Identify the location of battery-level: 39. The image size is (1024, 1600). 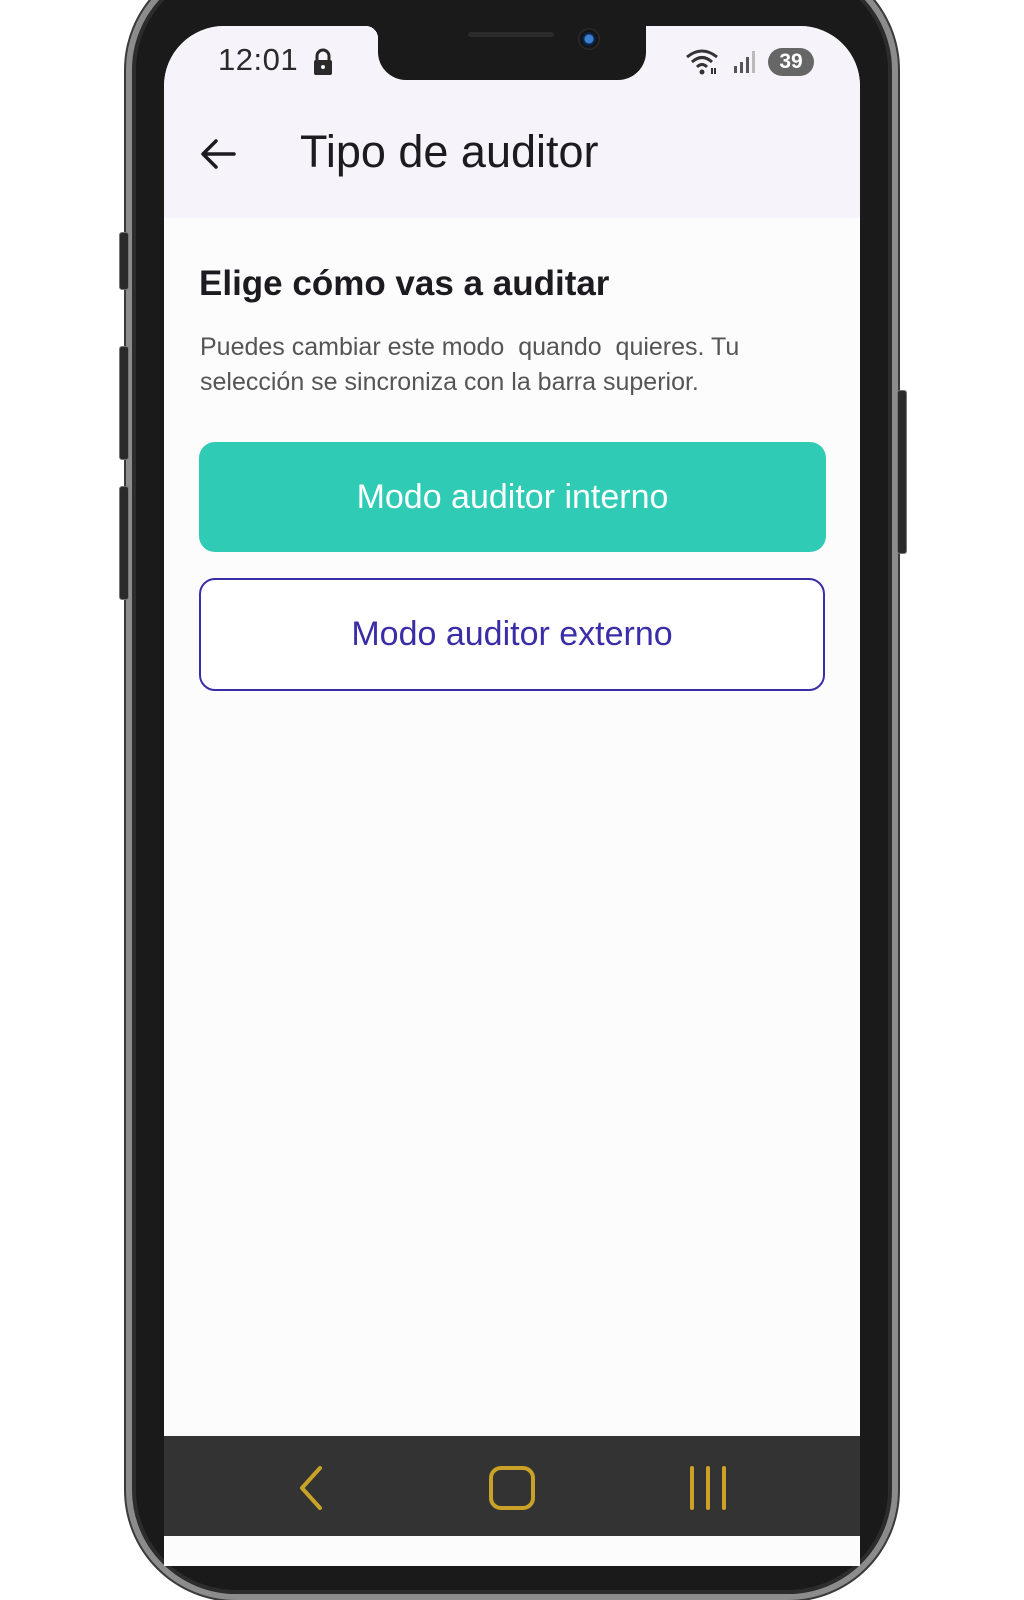
(791, 61).